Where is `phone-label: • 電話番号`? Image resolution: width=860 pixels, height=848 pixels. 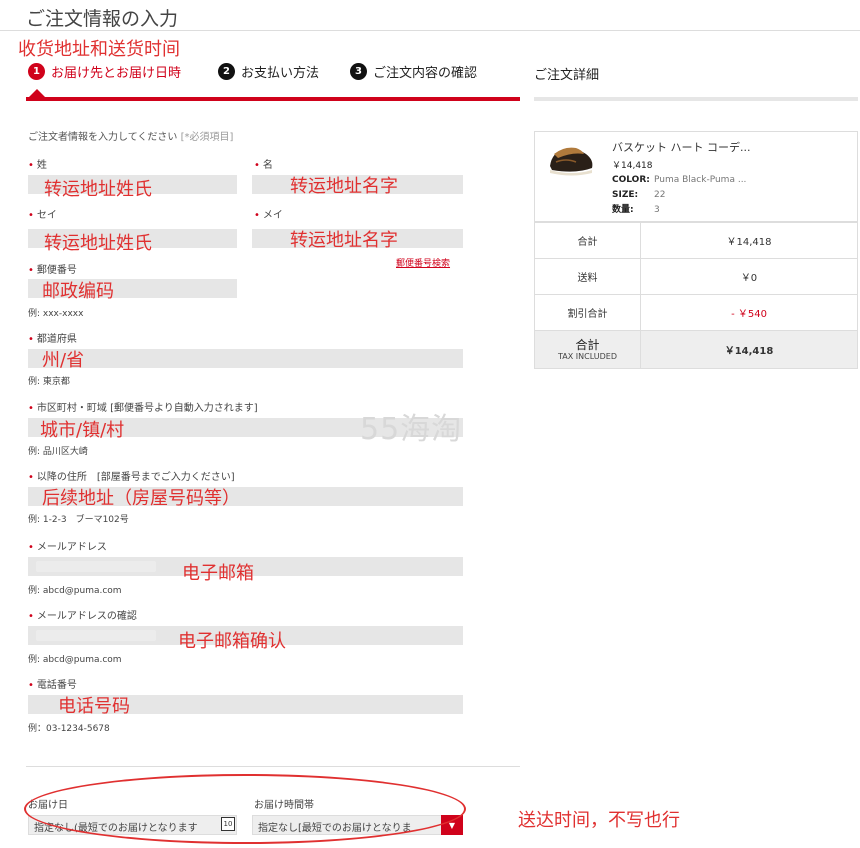 phone-label: • 電話番号 is located at coordinates (52, 685).